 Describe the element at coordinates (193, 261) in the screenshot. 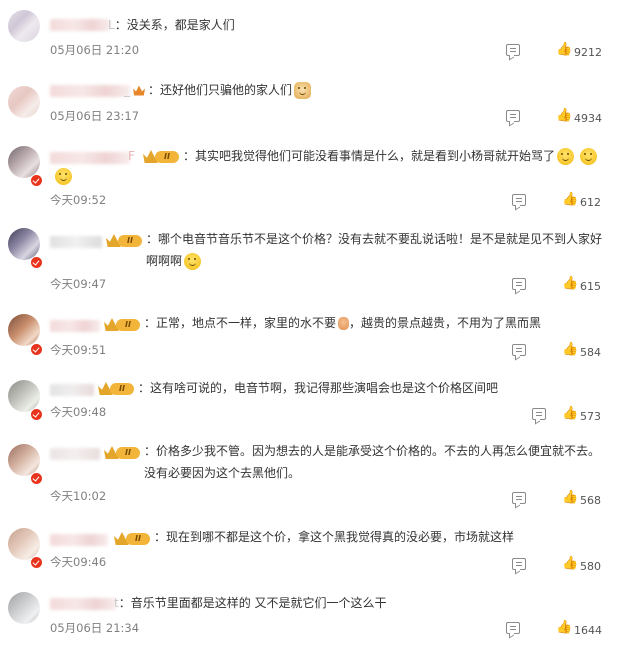

I see `tongue-emoji` at that location.